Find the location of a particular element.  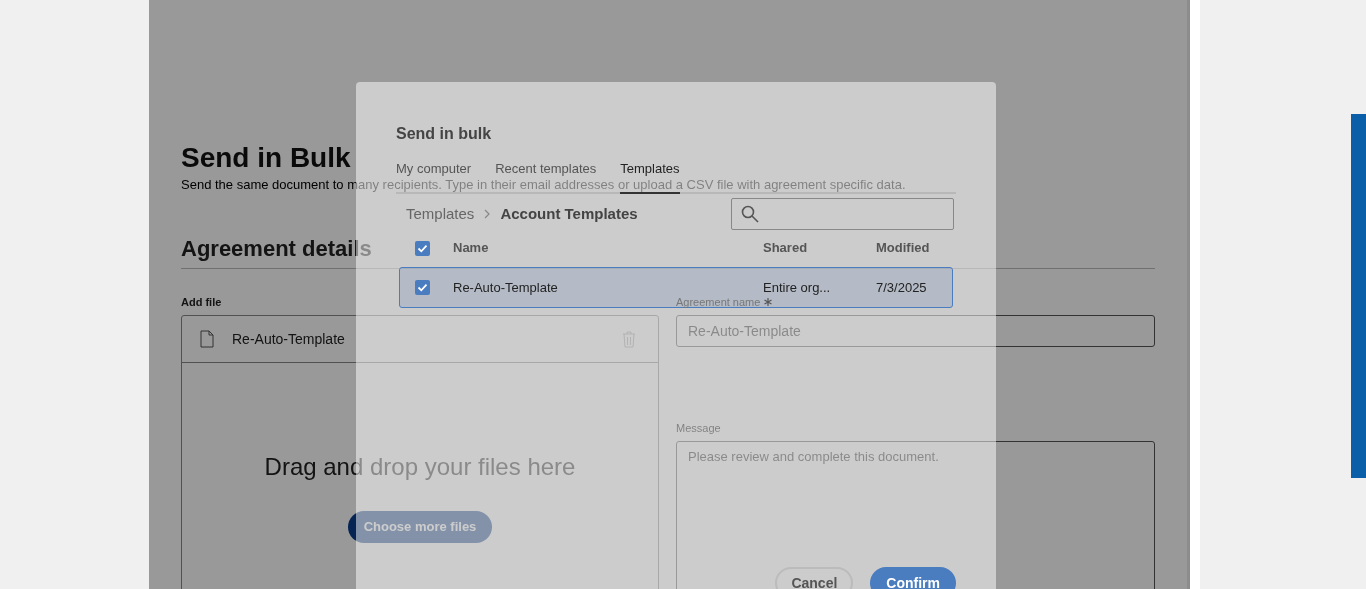

field-label: Agreement name is located at coordinates (718, 302).